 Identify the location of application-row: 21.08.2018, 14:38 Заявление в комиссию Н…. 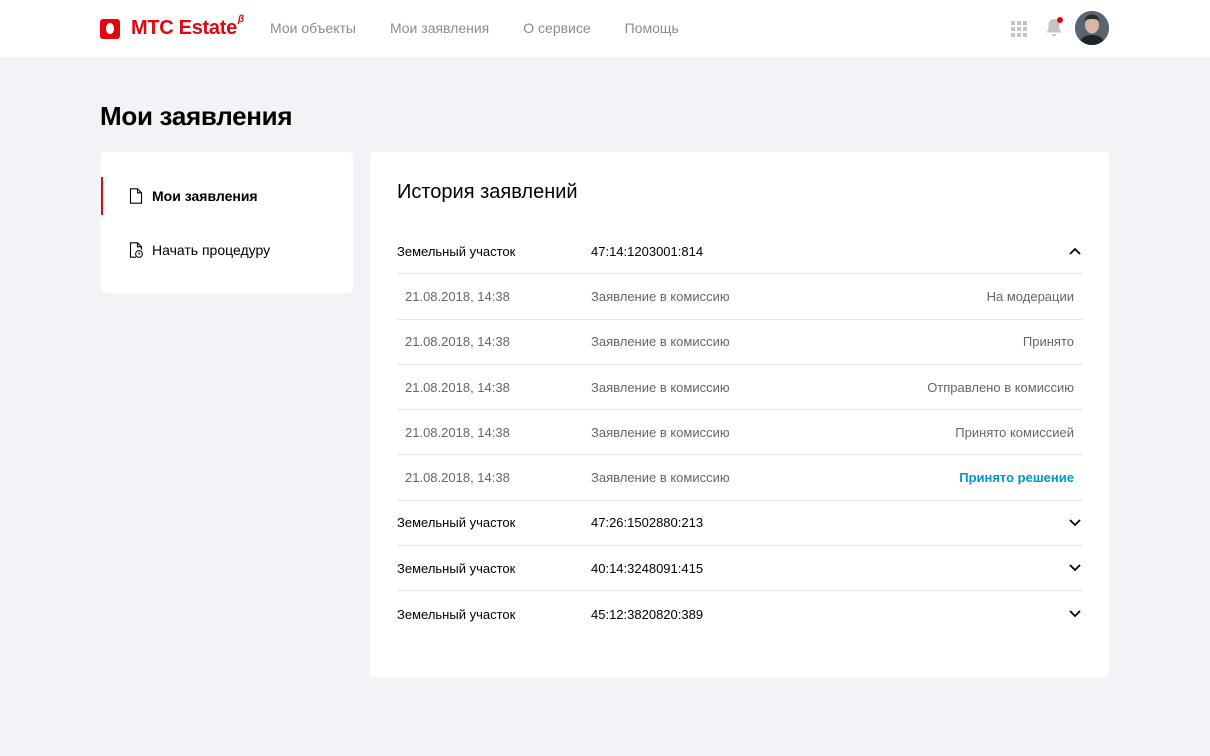
(740, 297).